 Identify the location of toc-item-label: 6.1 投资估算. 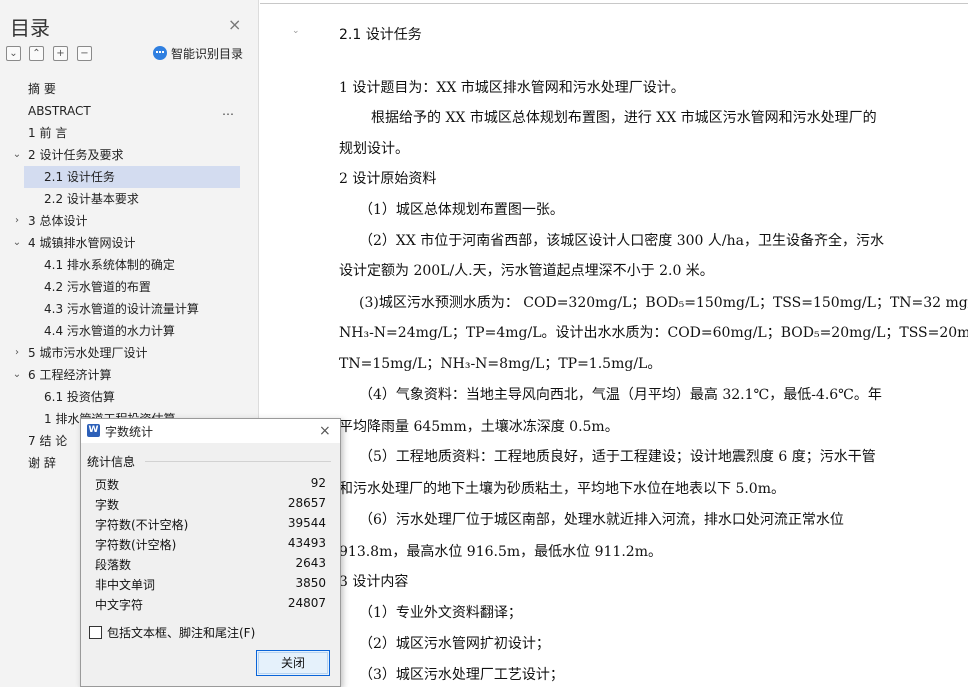
(79, 397).